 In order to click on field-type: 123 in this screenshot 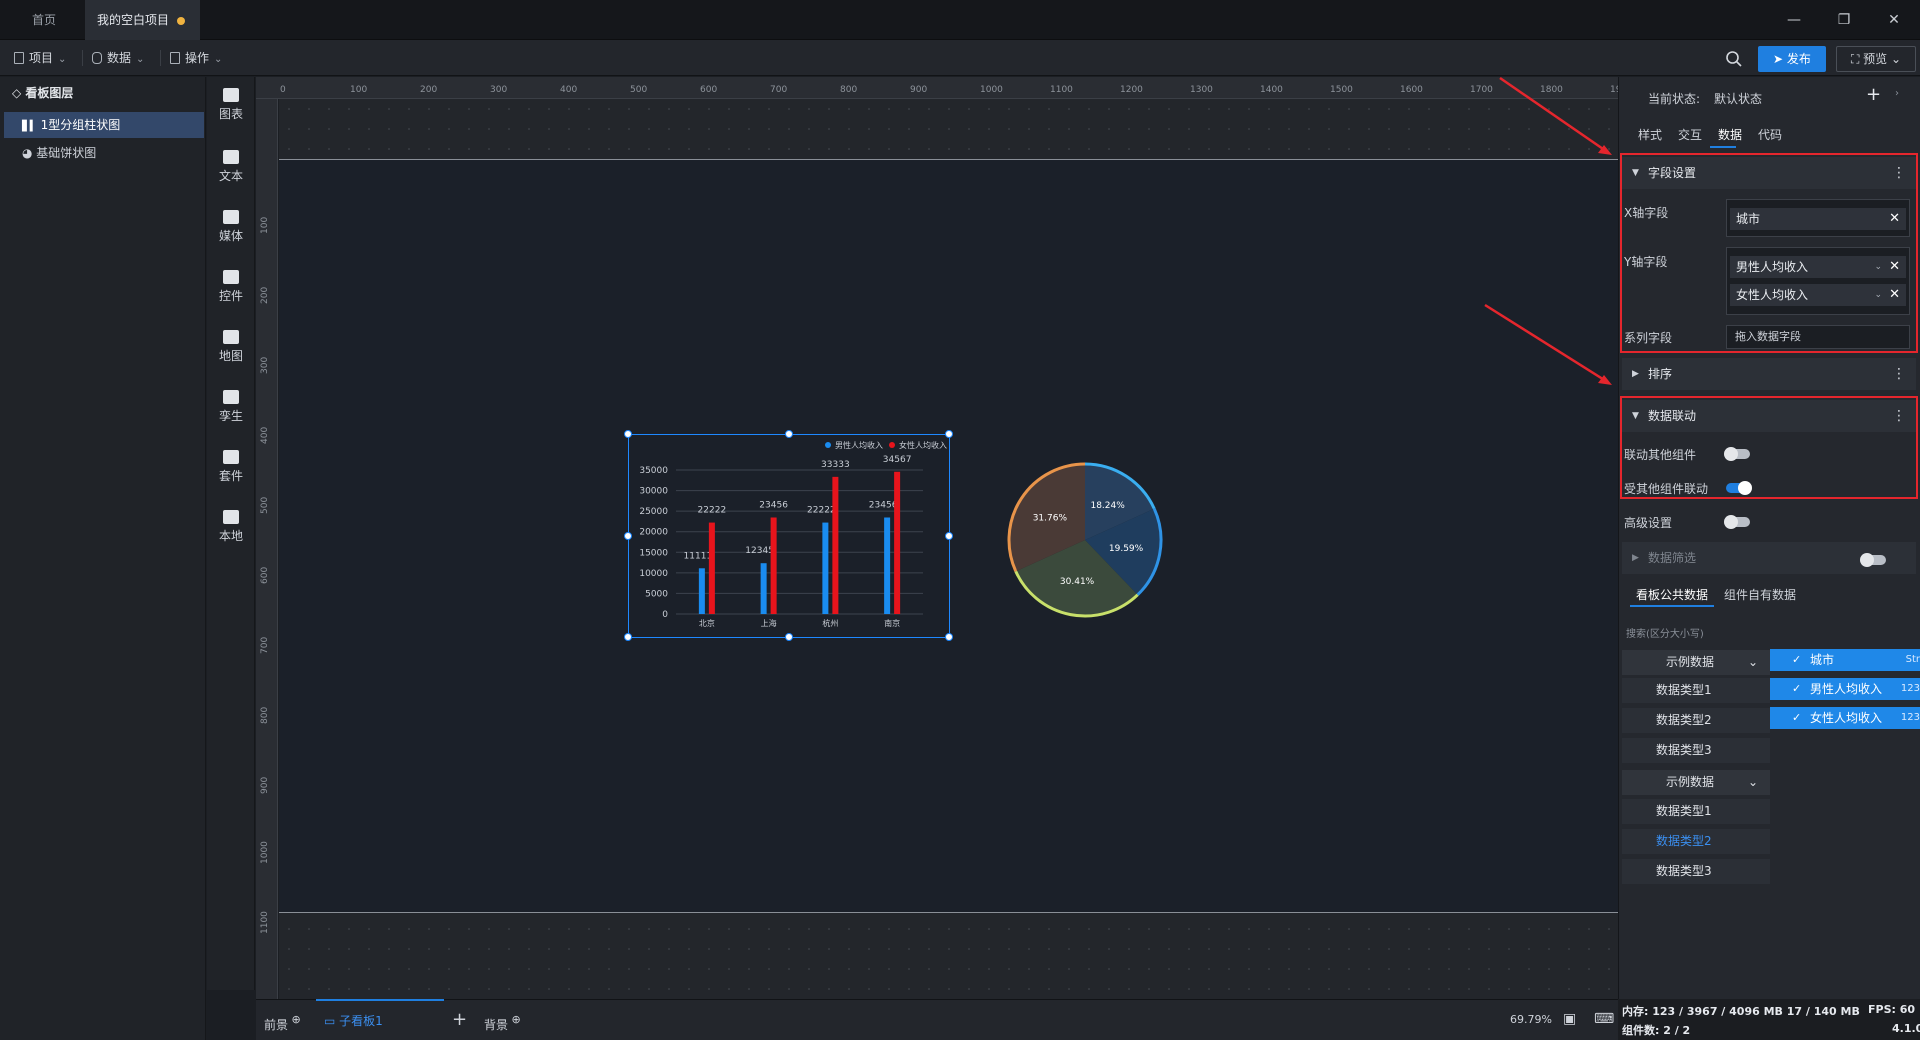, I will do `click(1910, 717)`.